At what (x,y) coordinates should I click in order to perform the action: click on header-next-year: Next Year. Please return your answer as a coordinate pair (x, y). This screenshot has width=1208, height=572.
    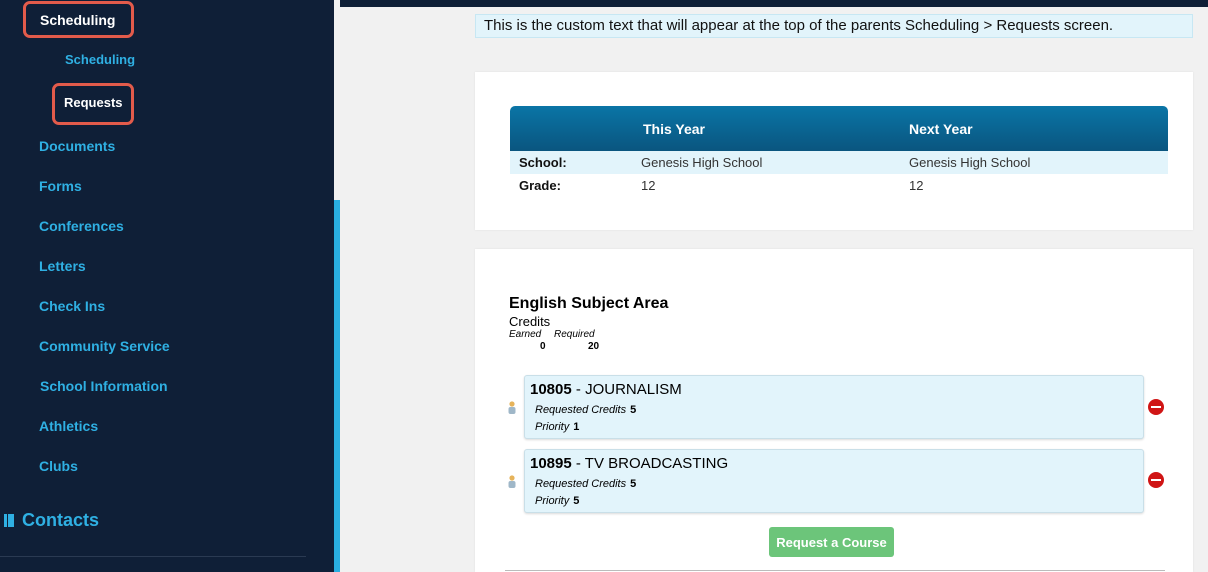
    Looking at the image, I should click on (941, 129).